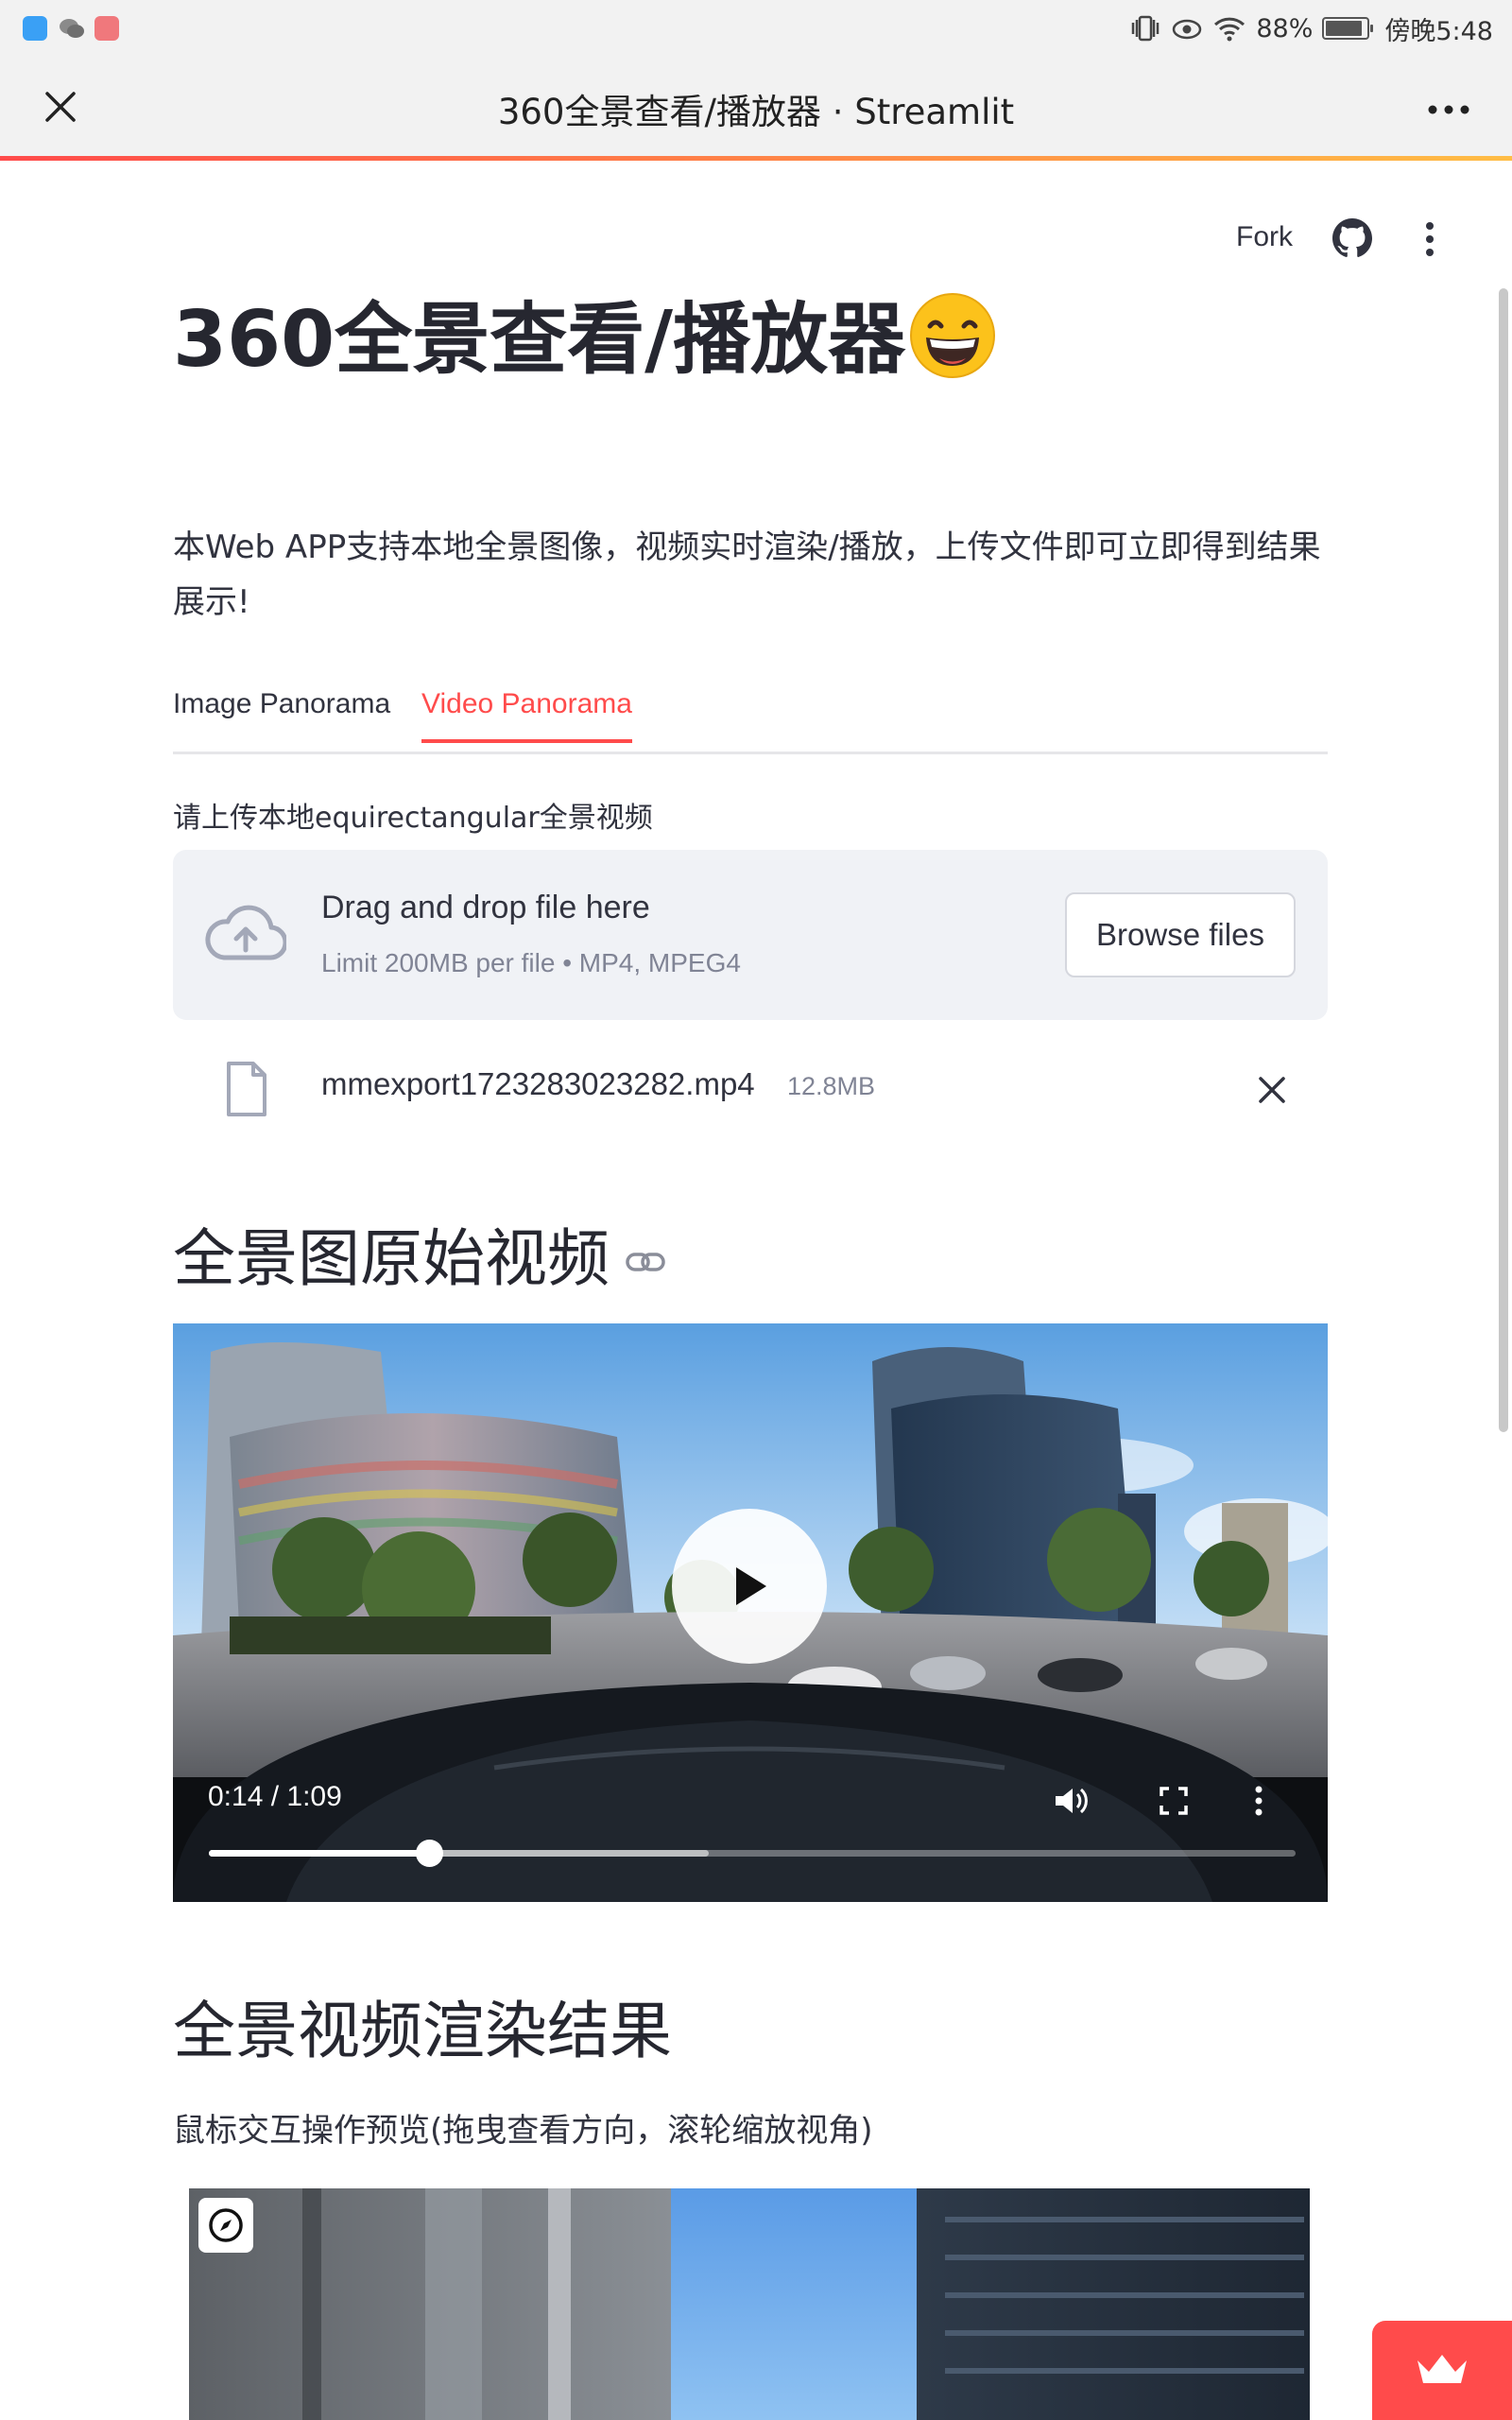  What do you see at coordinates (485, 907) in the screenshot?
I see `dropzone-title: Drag and drop file here` at bounding box center [485, 907].